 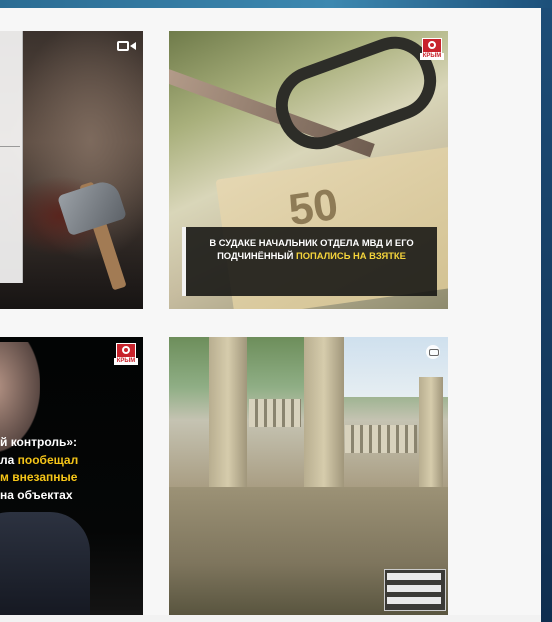 What do you see at coordinates (36, 494) in the screenshot?
I see `quote-line: на объектах` at bounding box center [36, 494].